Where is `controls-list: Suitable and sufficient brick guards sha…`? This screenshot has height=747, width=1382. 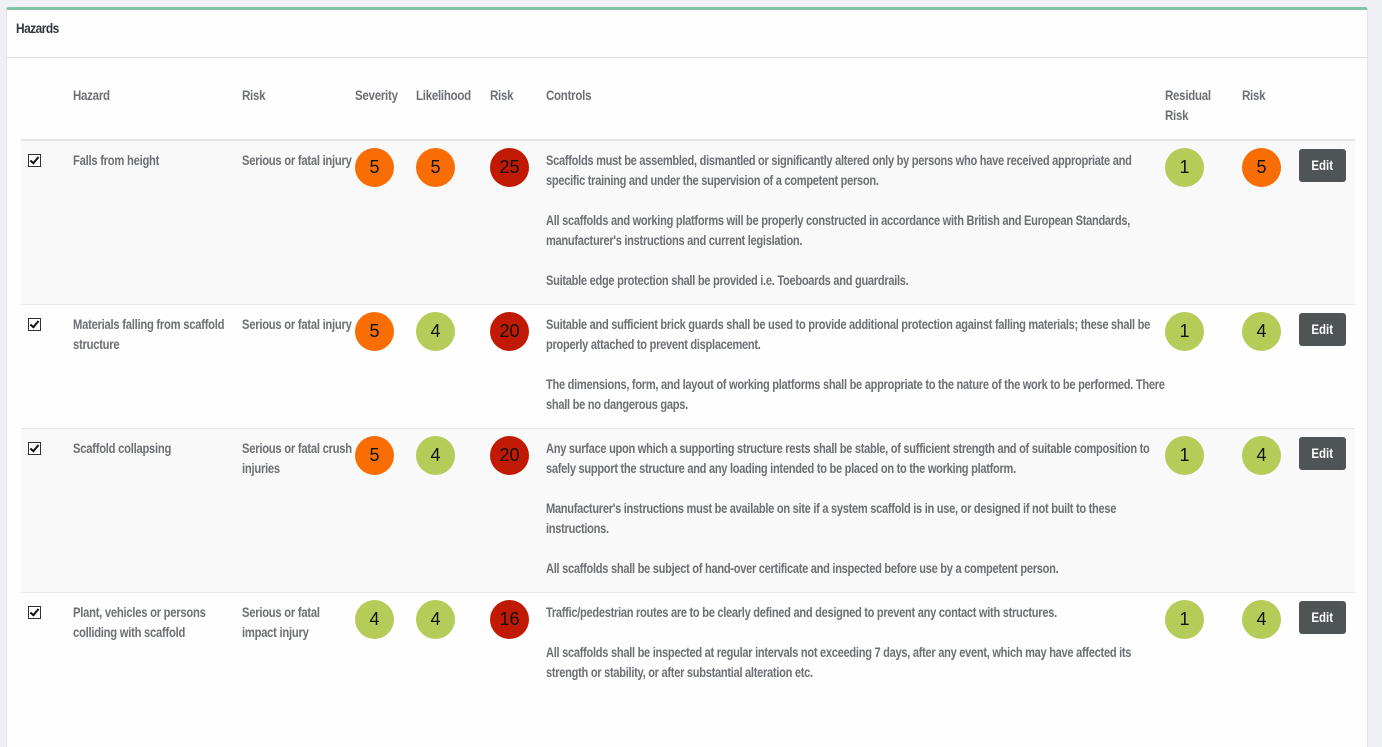 controls-list: Suitable and sufficient brick guards sha… is located at coordinates (856, 364).